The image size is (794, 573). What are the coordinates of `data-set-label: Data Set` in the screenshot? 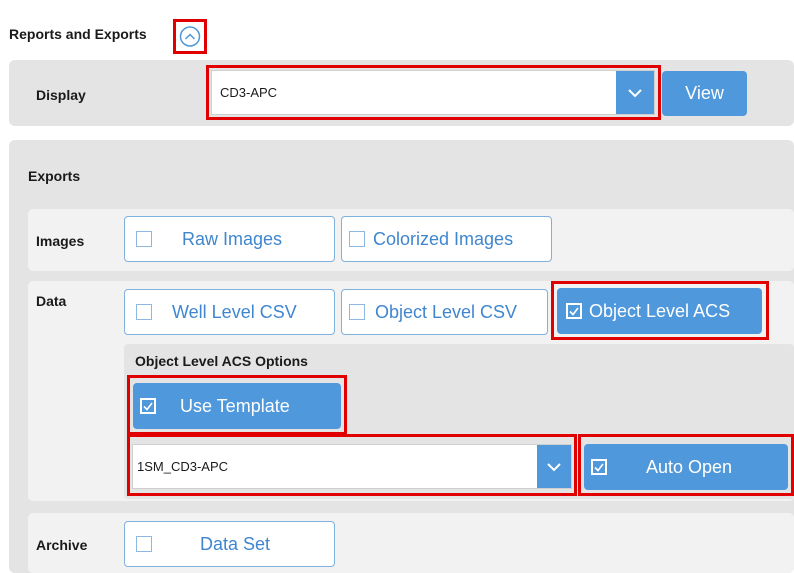 It's located at (235, 543).